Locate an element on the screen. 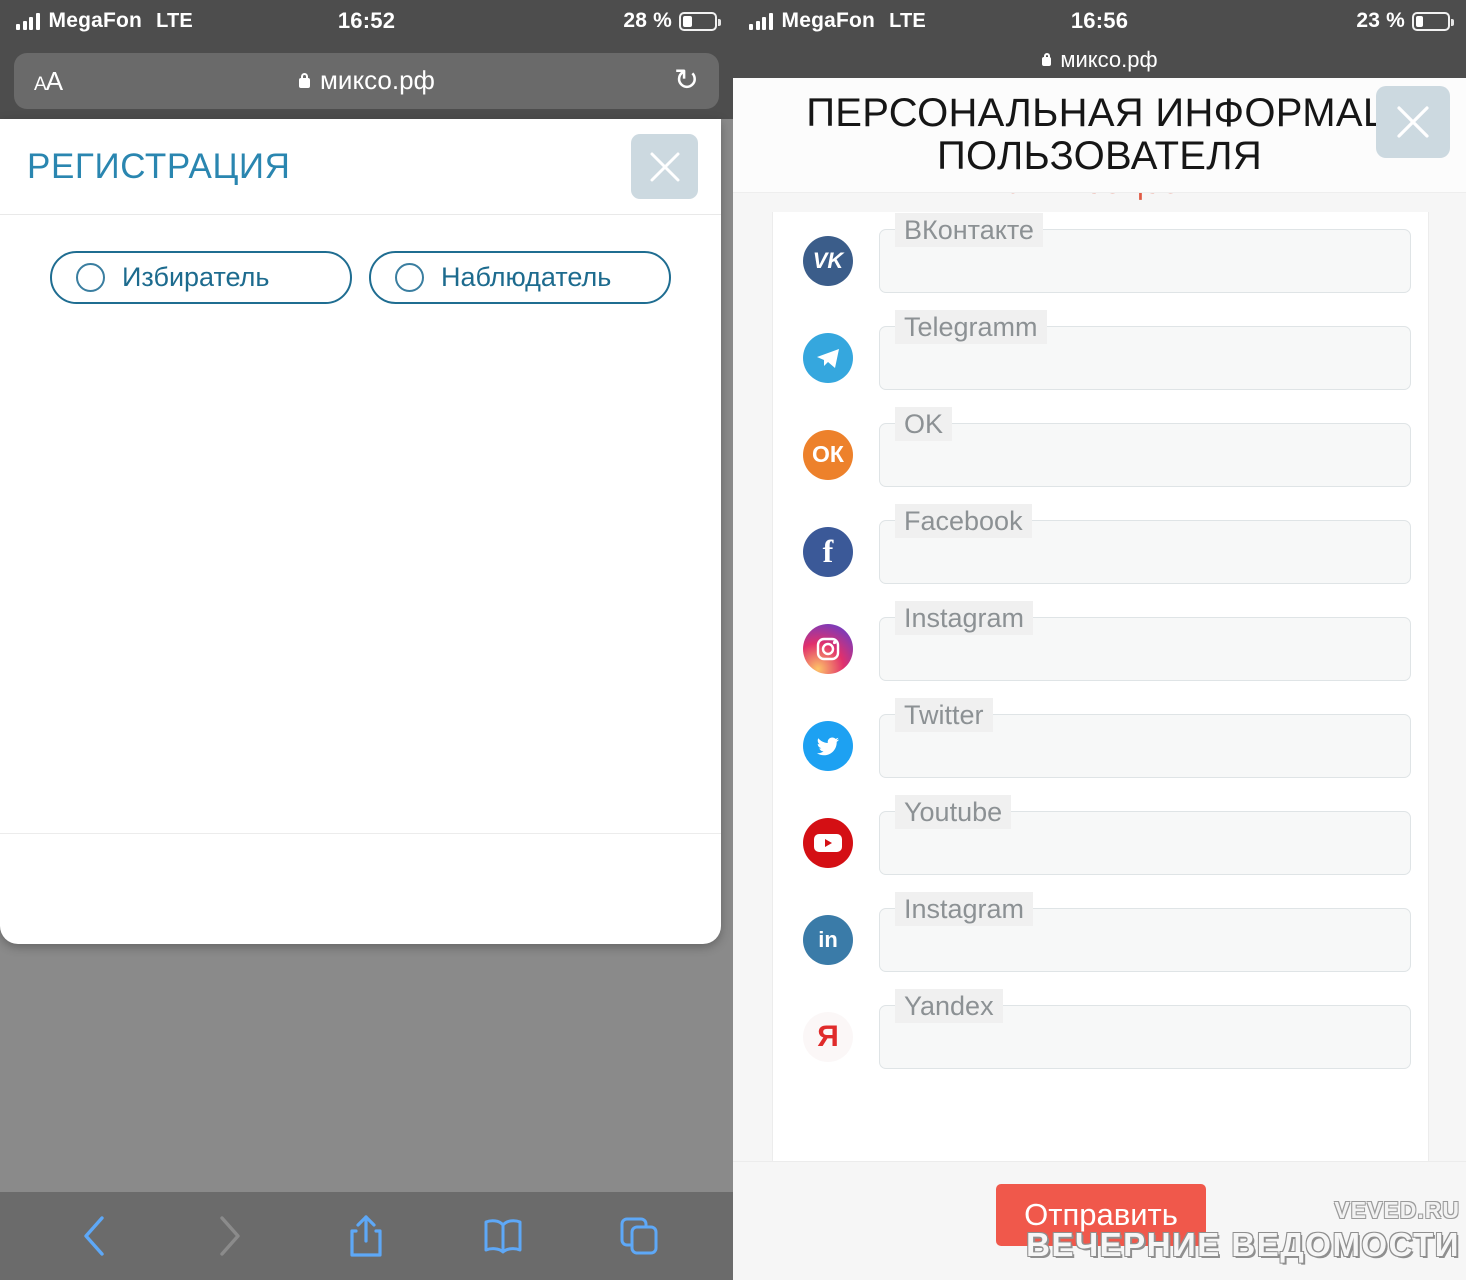 Image resolution: width=1466 pixels, height=1280 pixels. instagram-input: Instagram is located at coordinates (1145, 640).